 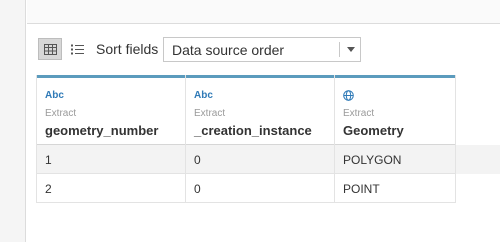 I want to click on chevron-down-icon, so click(x=351, y=49).